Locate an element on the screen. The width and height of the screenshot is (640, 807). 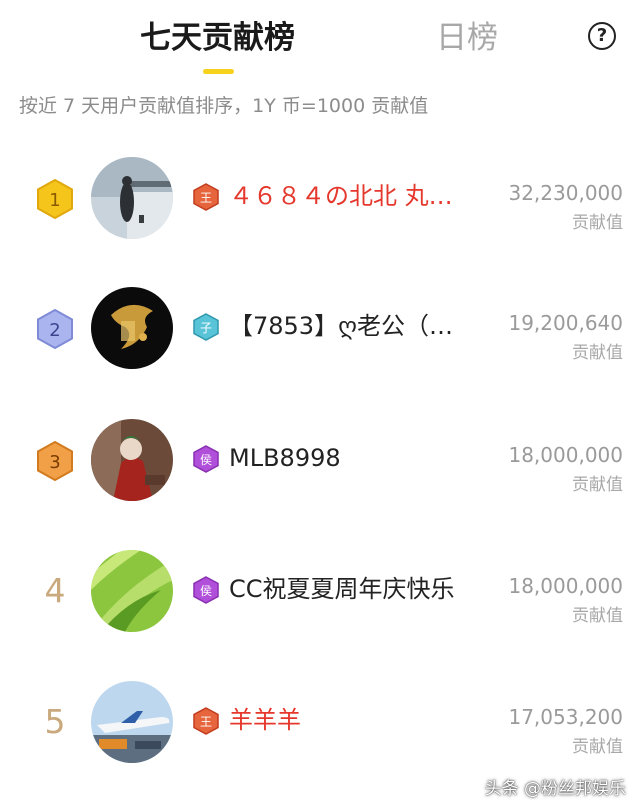
ranking-row: 3 侯 MLB8998 18,000,000 贡献值 is located at coordinates (320, 460).